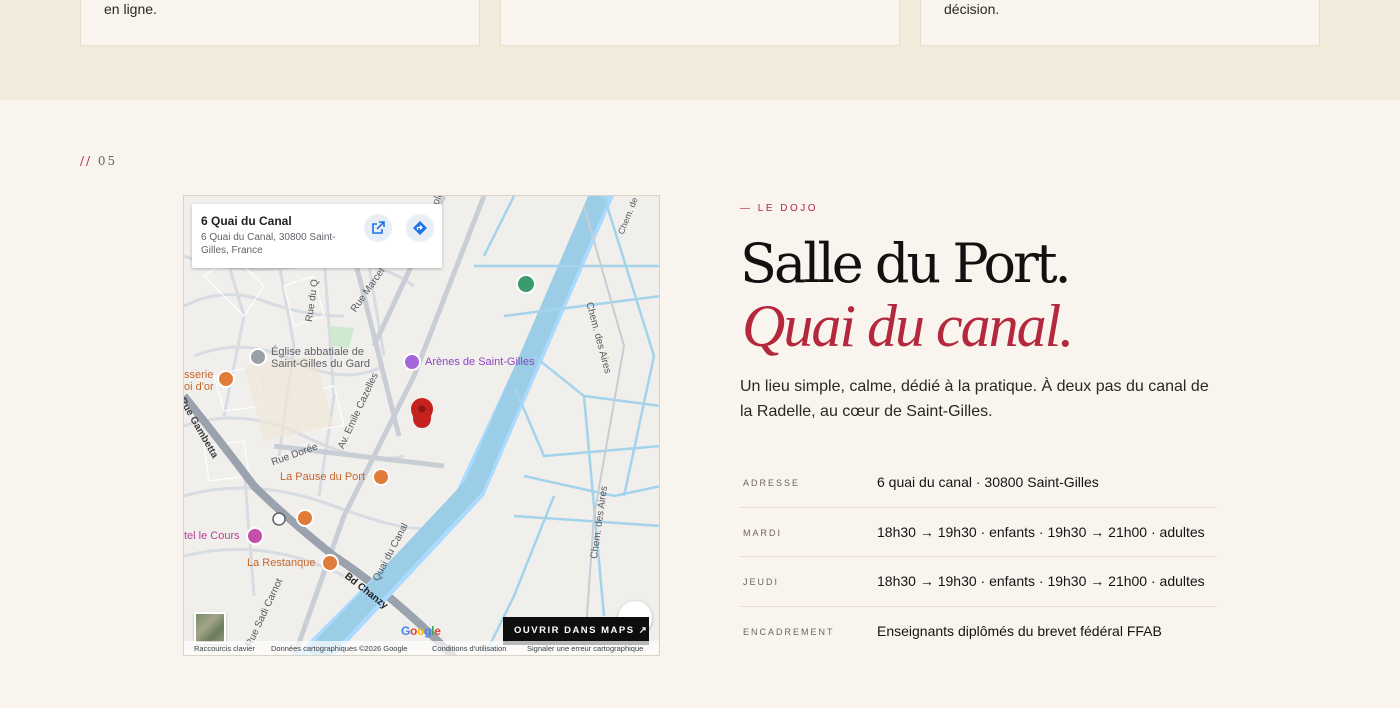  I want to click on poi-label-pause: La Pause du Port, so click(322, 477).